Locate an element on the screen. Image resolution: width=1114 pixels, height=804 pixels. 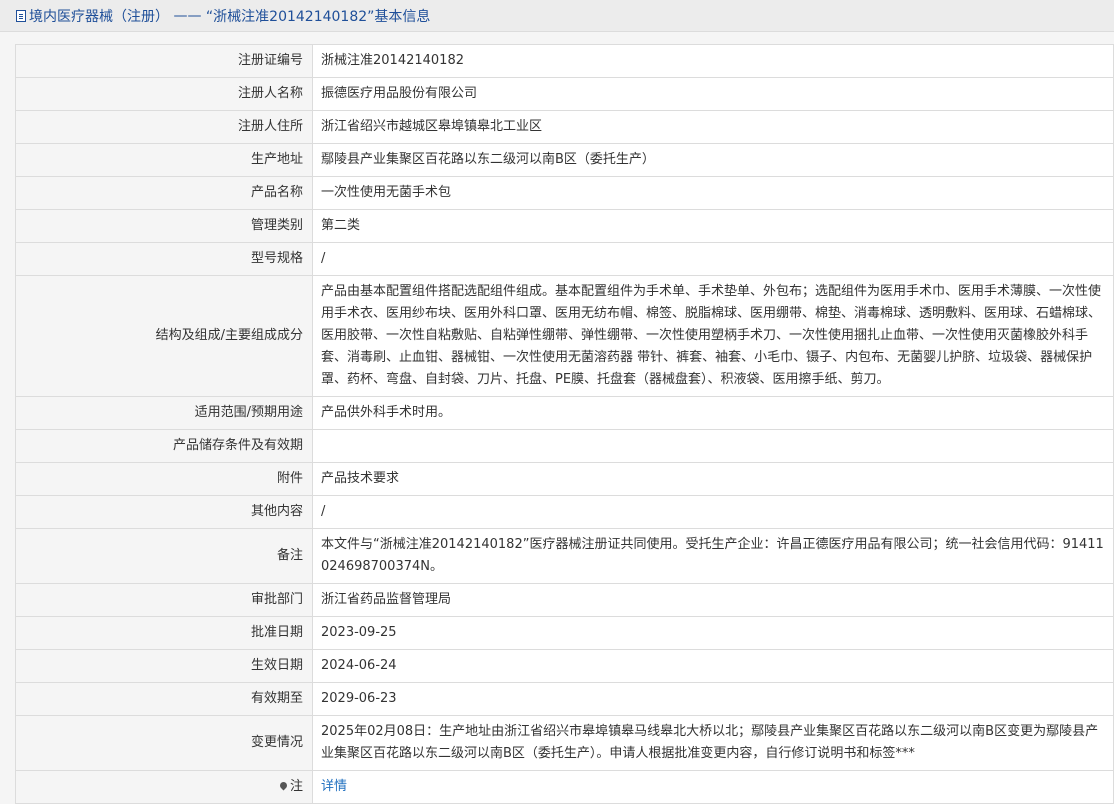
table-row: 型号规格 / is located at coordinates (564, 259).